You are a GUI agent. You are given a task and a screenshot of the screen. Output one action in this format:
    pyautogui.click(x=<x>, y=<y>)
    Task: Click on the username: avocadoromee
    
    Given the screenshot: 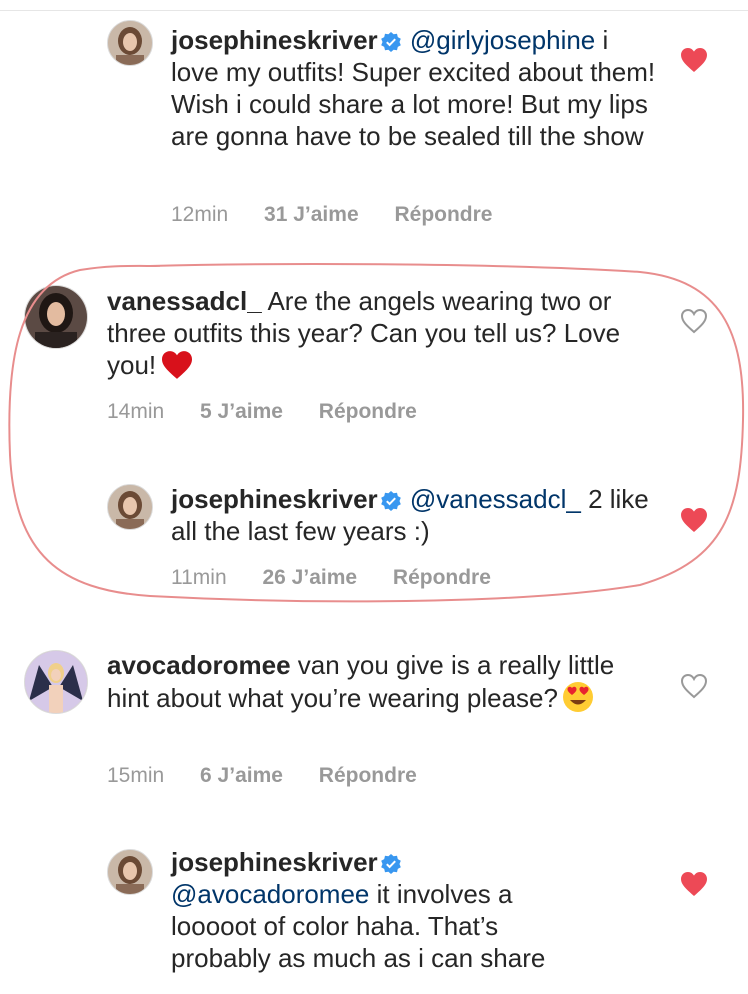 What is the action you would take?
    pyautogui.click(x=199, y=665)
    